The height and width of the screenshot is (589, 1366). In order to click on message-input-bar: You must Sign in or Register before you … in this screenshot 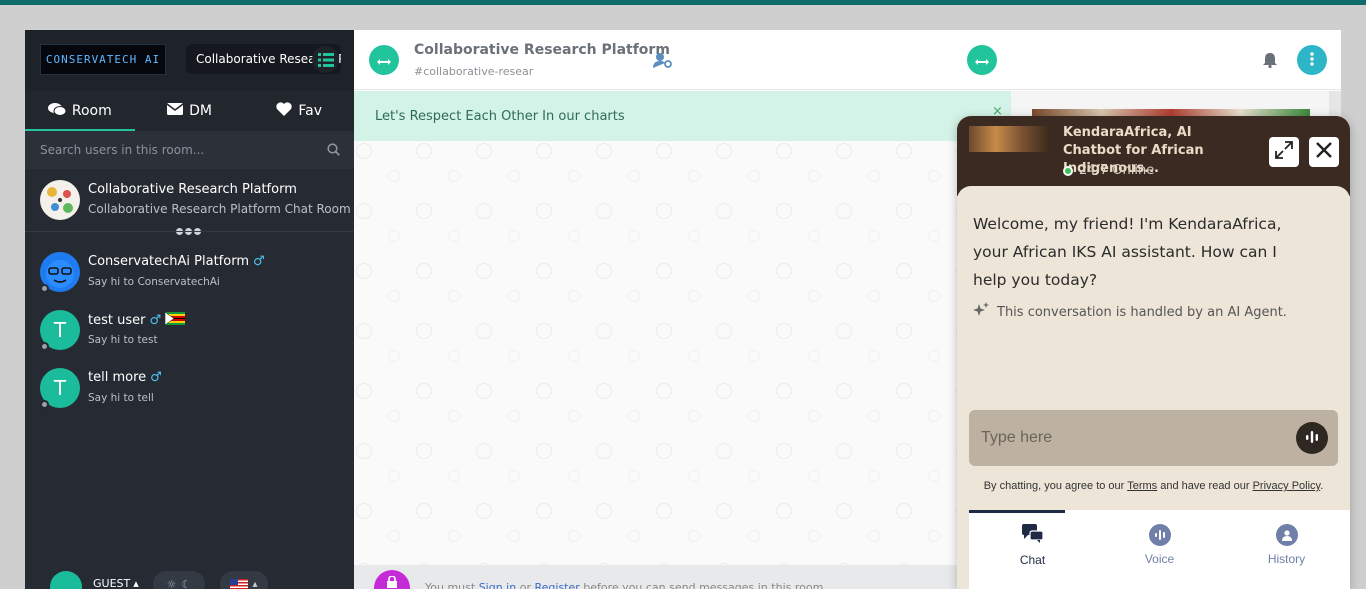, I will do `click(682, 577)`.